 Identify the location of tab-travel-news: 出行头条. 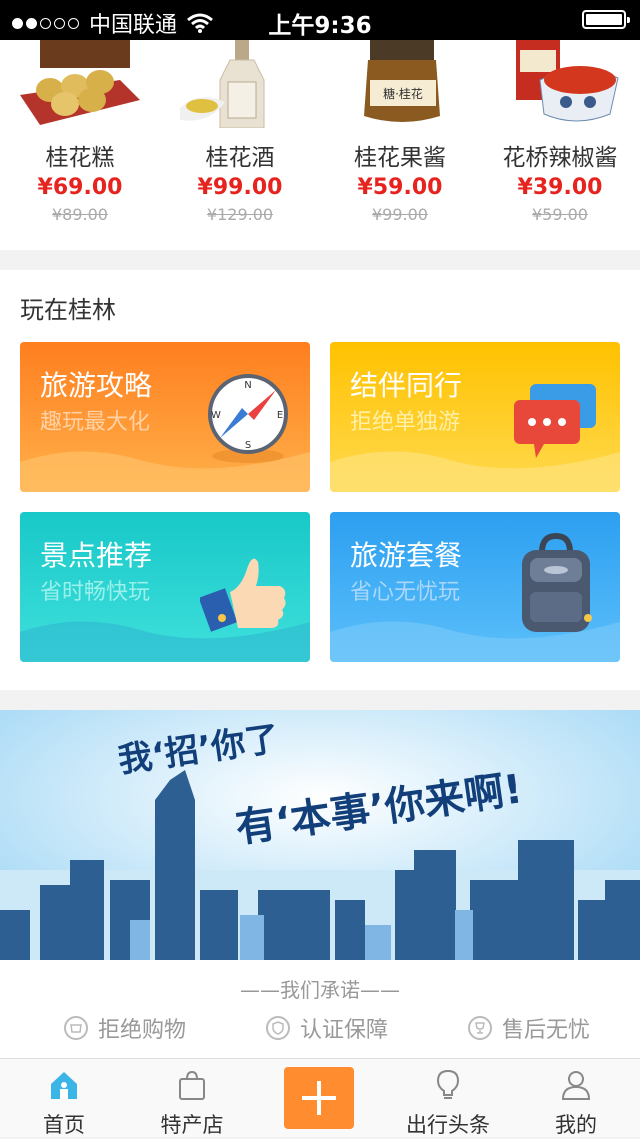
(448, 1098).